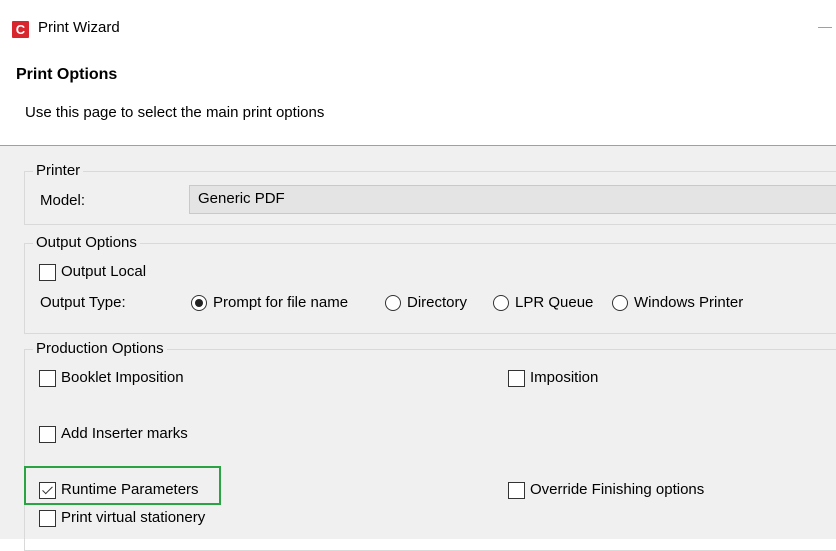 Image resolution: width=836 pixels, height=551 pixels. What do you see at coordinates (47, 378) in the screenshot?
I see `booklet-imposition-checkbox` at bounding box center [47, 378].